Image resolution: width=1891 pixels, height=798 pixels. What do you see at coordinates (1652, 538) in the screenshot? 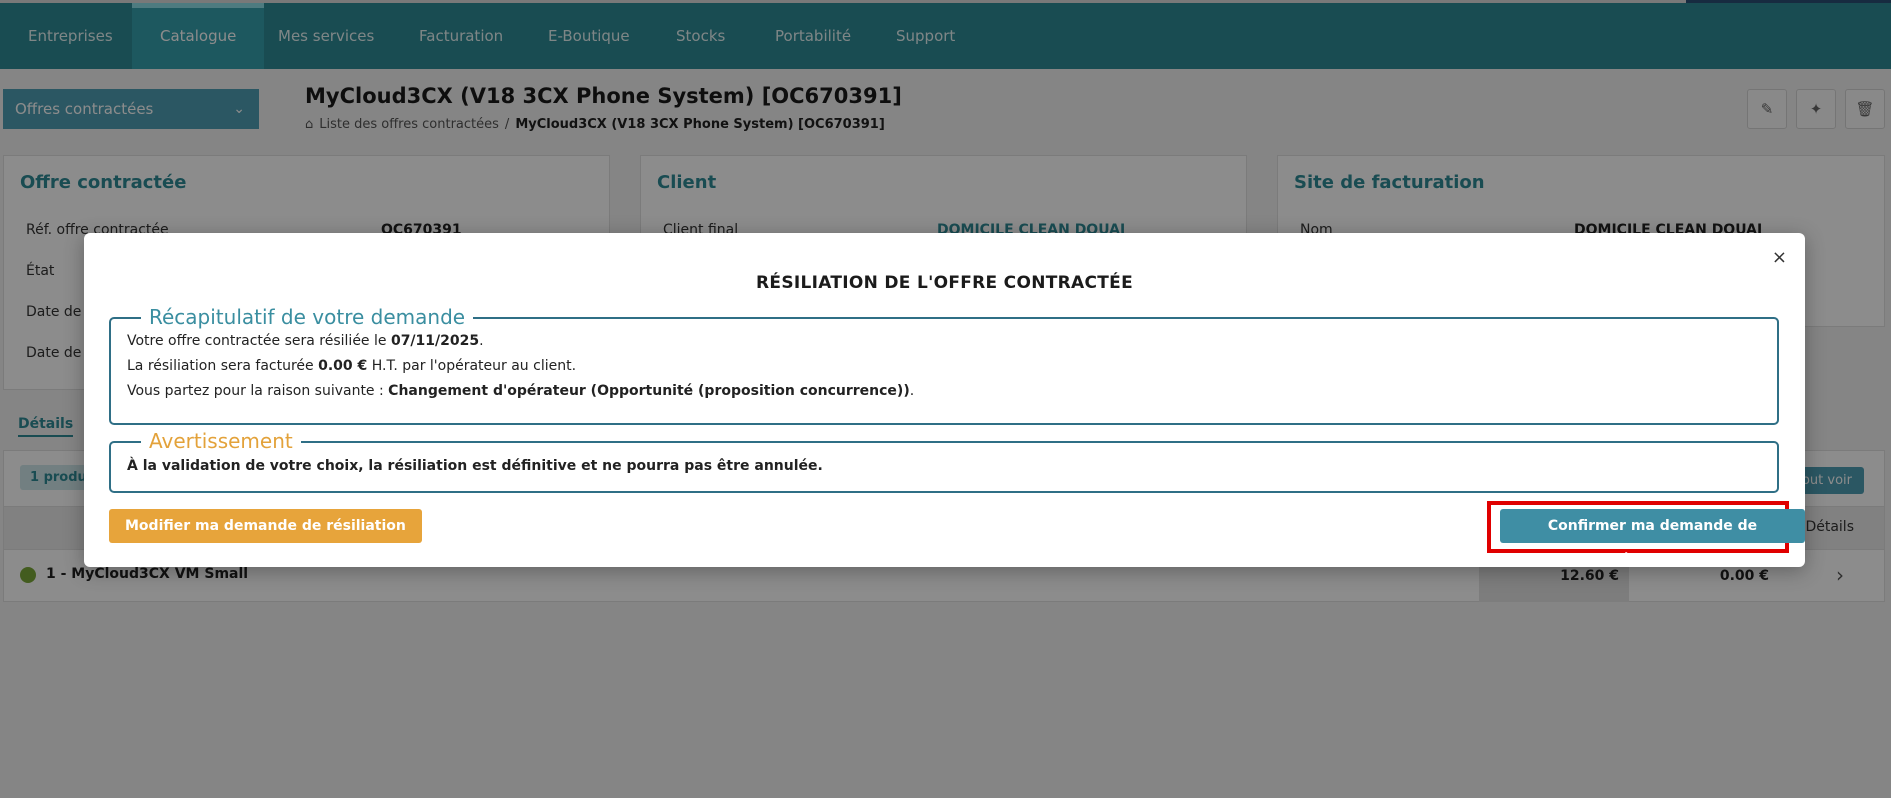
I see `confirm-request-button: Confirmer ma demande de résiliation` at bounding box center [1652, 538].